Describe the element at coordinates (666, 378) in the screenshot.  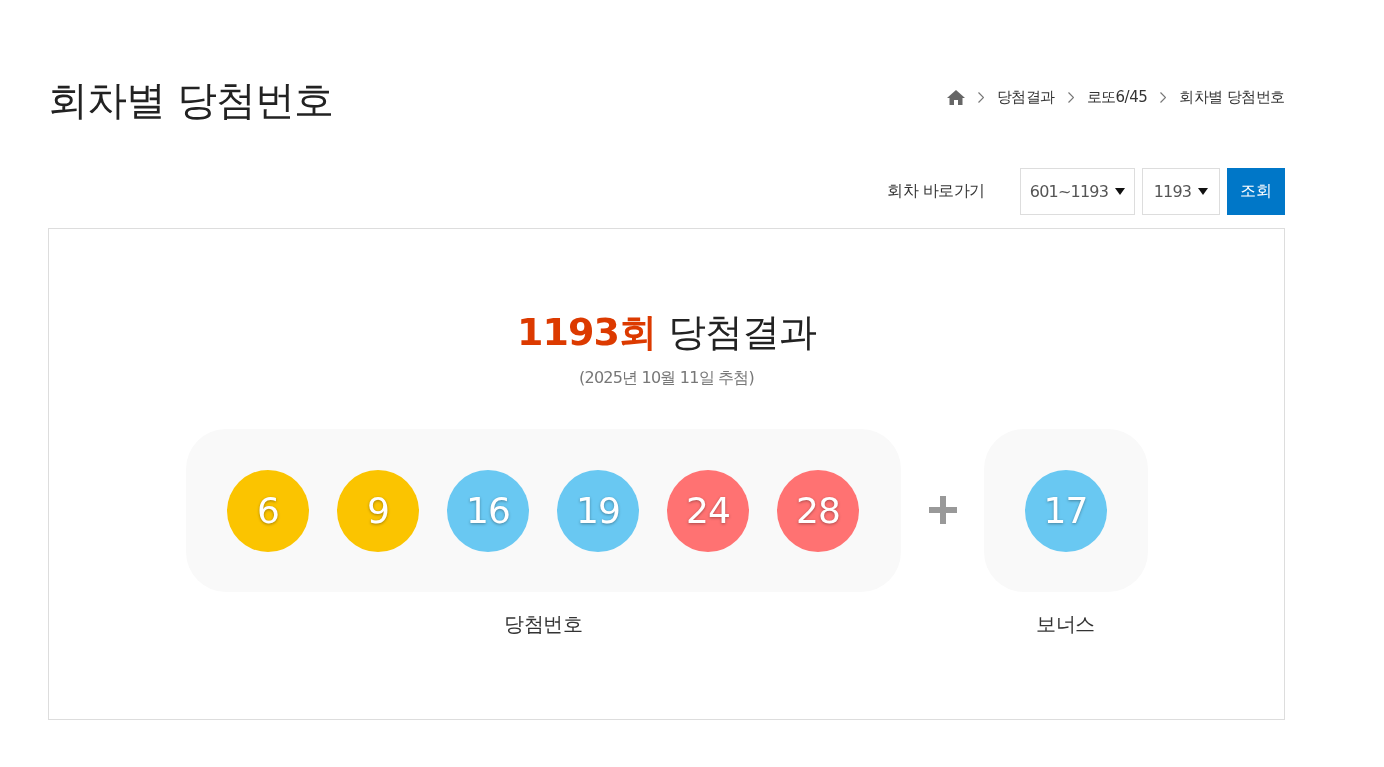
I see `draw-date: (2025년 10월 11일 추첨)` at that location.